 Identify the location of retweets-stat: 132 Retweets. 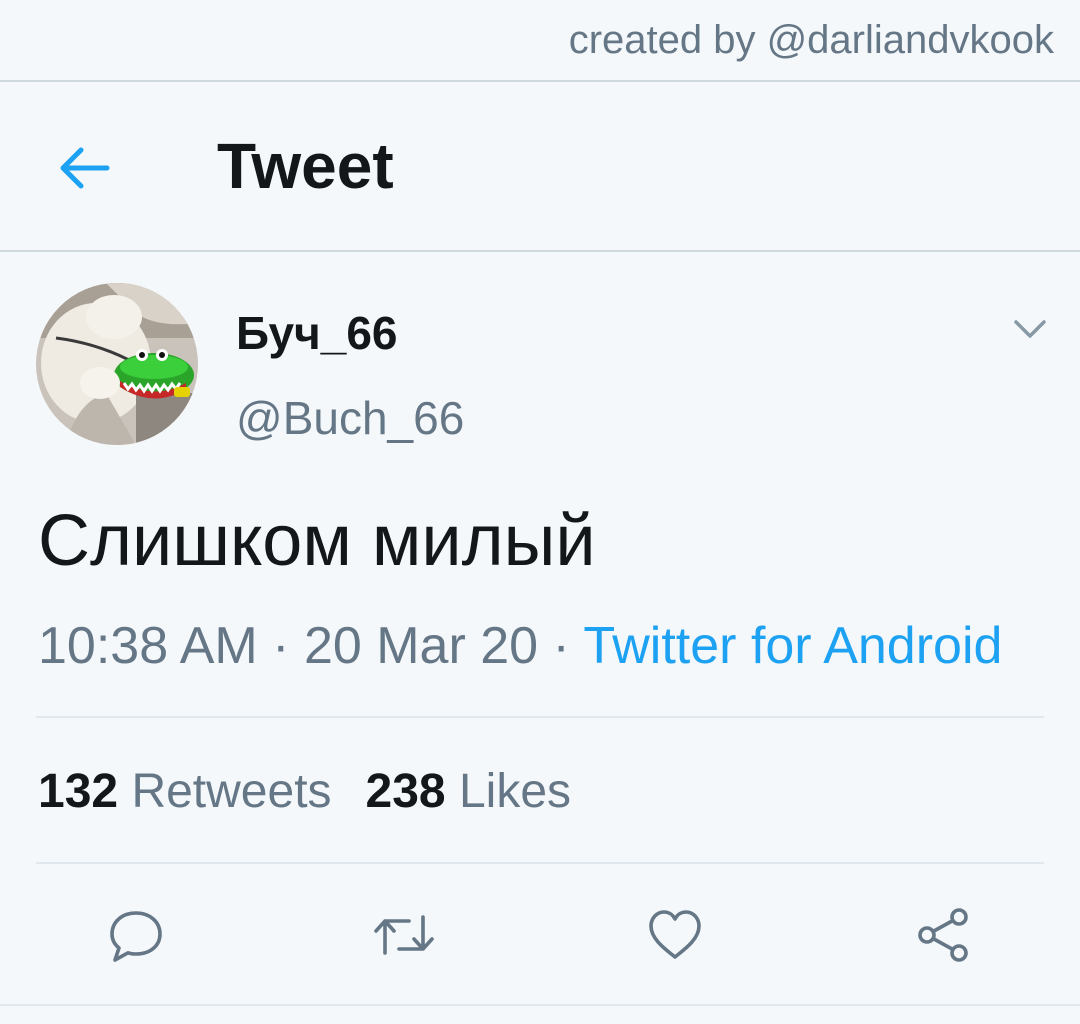
(185, 792).